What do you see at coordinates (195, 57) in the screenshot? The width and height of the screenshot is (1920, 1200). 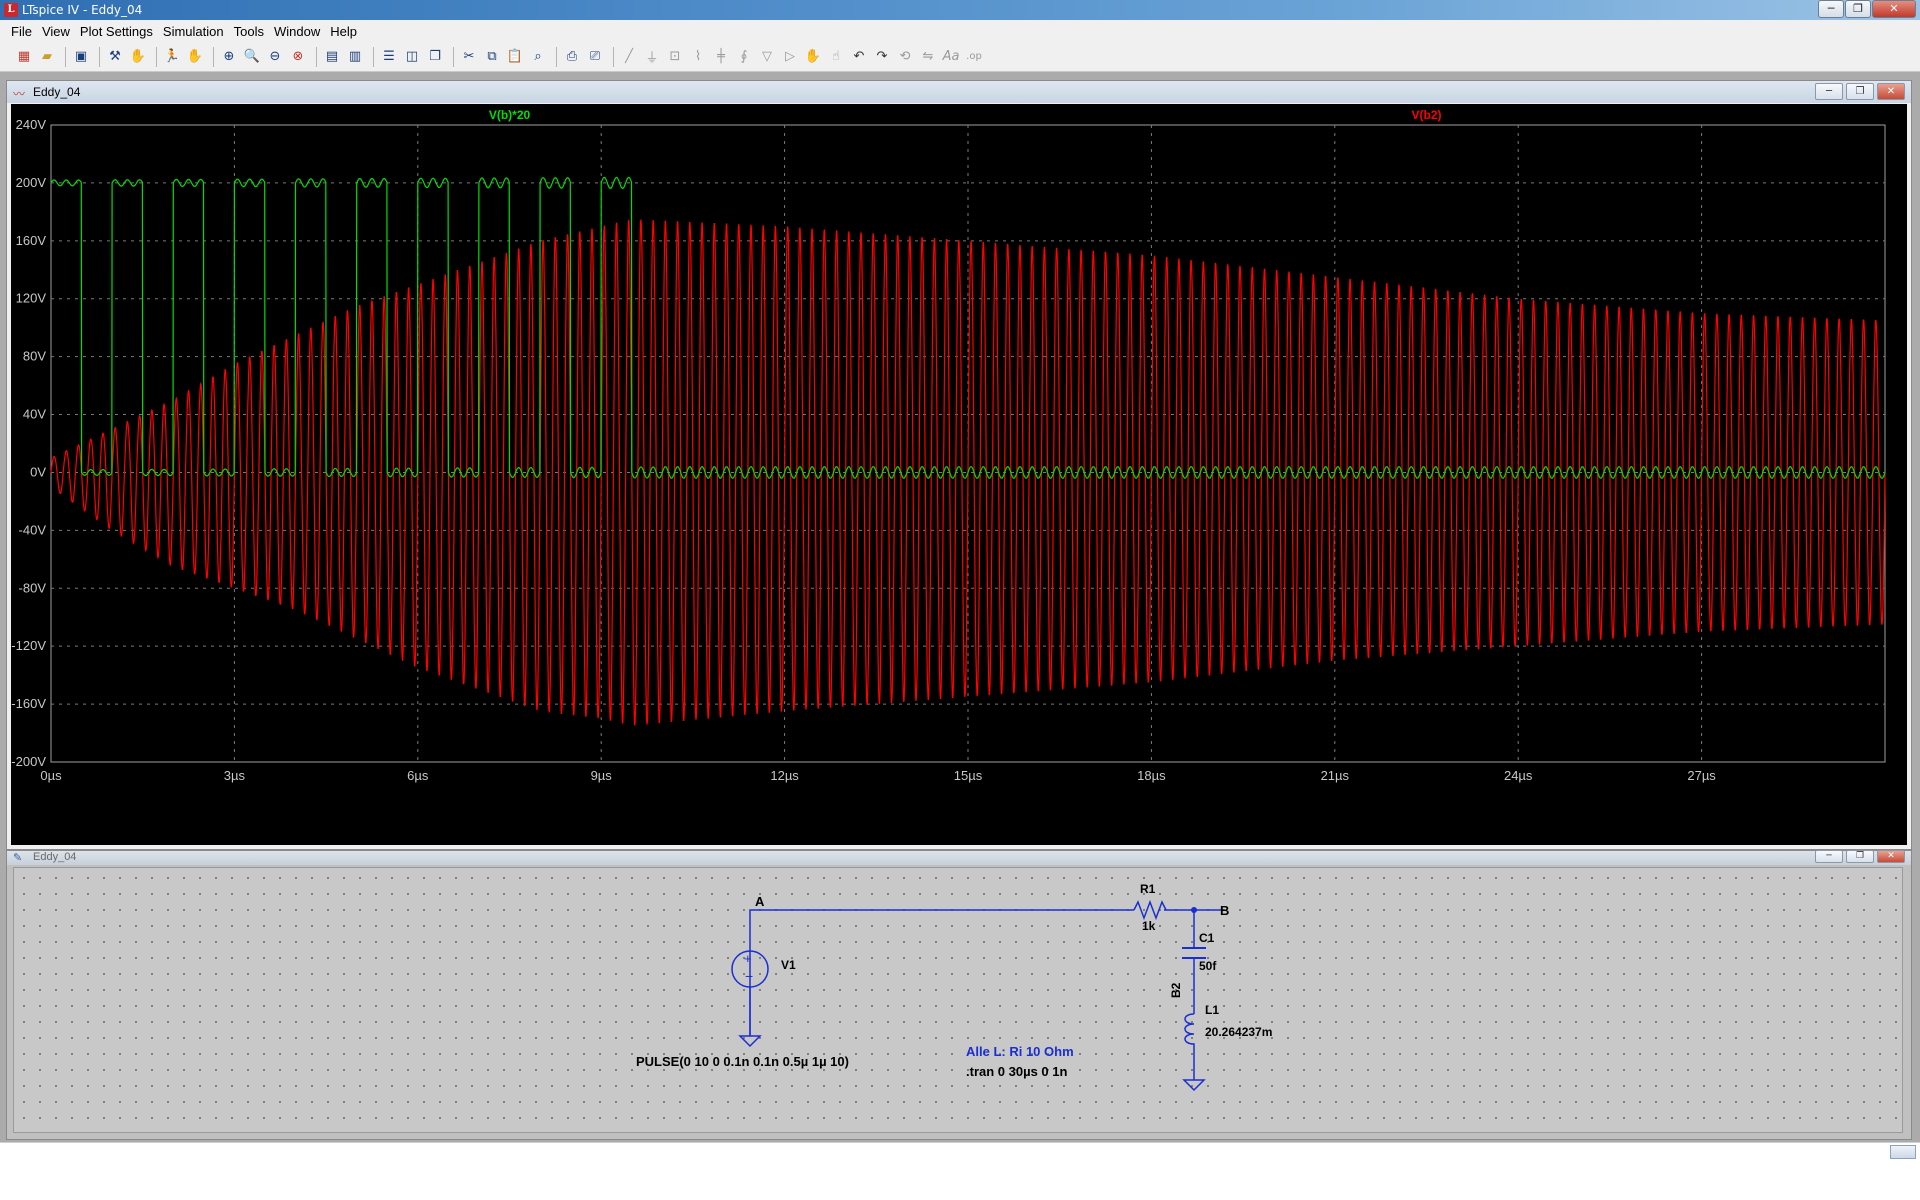 I see `pan-icon: ✋` at bounding box center [195, 57].